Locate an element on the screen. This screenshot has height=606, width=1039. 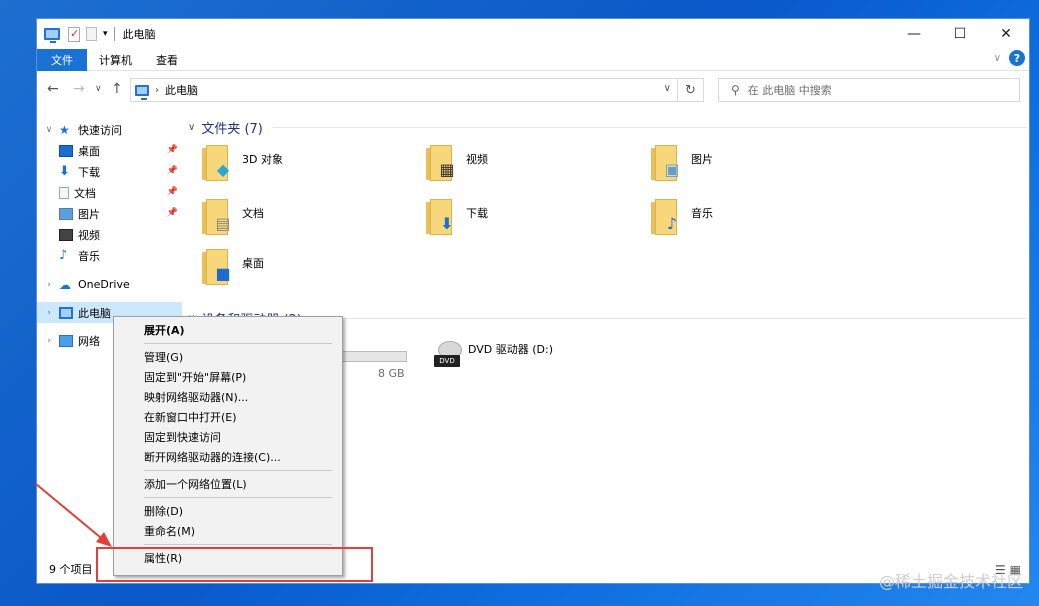
sidebar-item-downloads: ⬇ 下载 📌 is located at coordinates (109, 171).